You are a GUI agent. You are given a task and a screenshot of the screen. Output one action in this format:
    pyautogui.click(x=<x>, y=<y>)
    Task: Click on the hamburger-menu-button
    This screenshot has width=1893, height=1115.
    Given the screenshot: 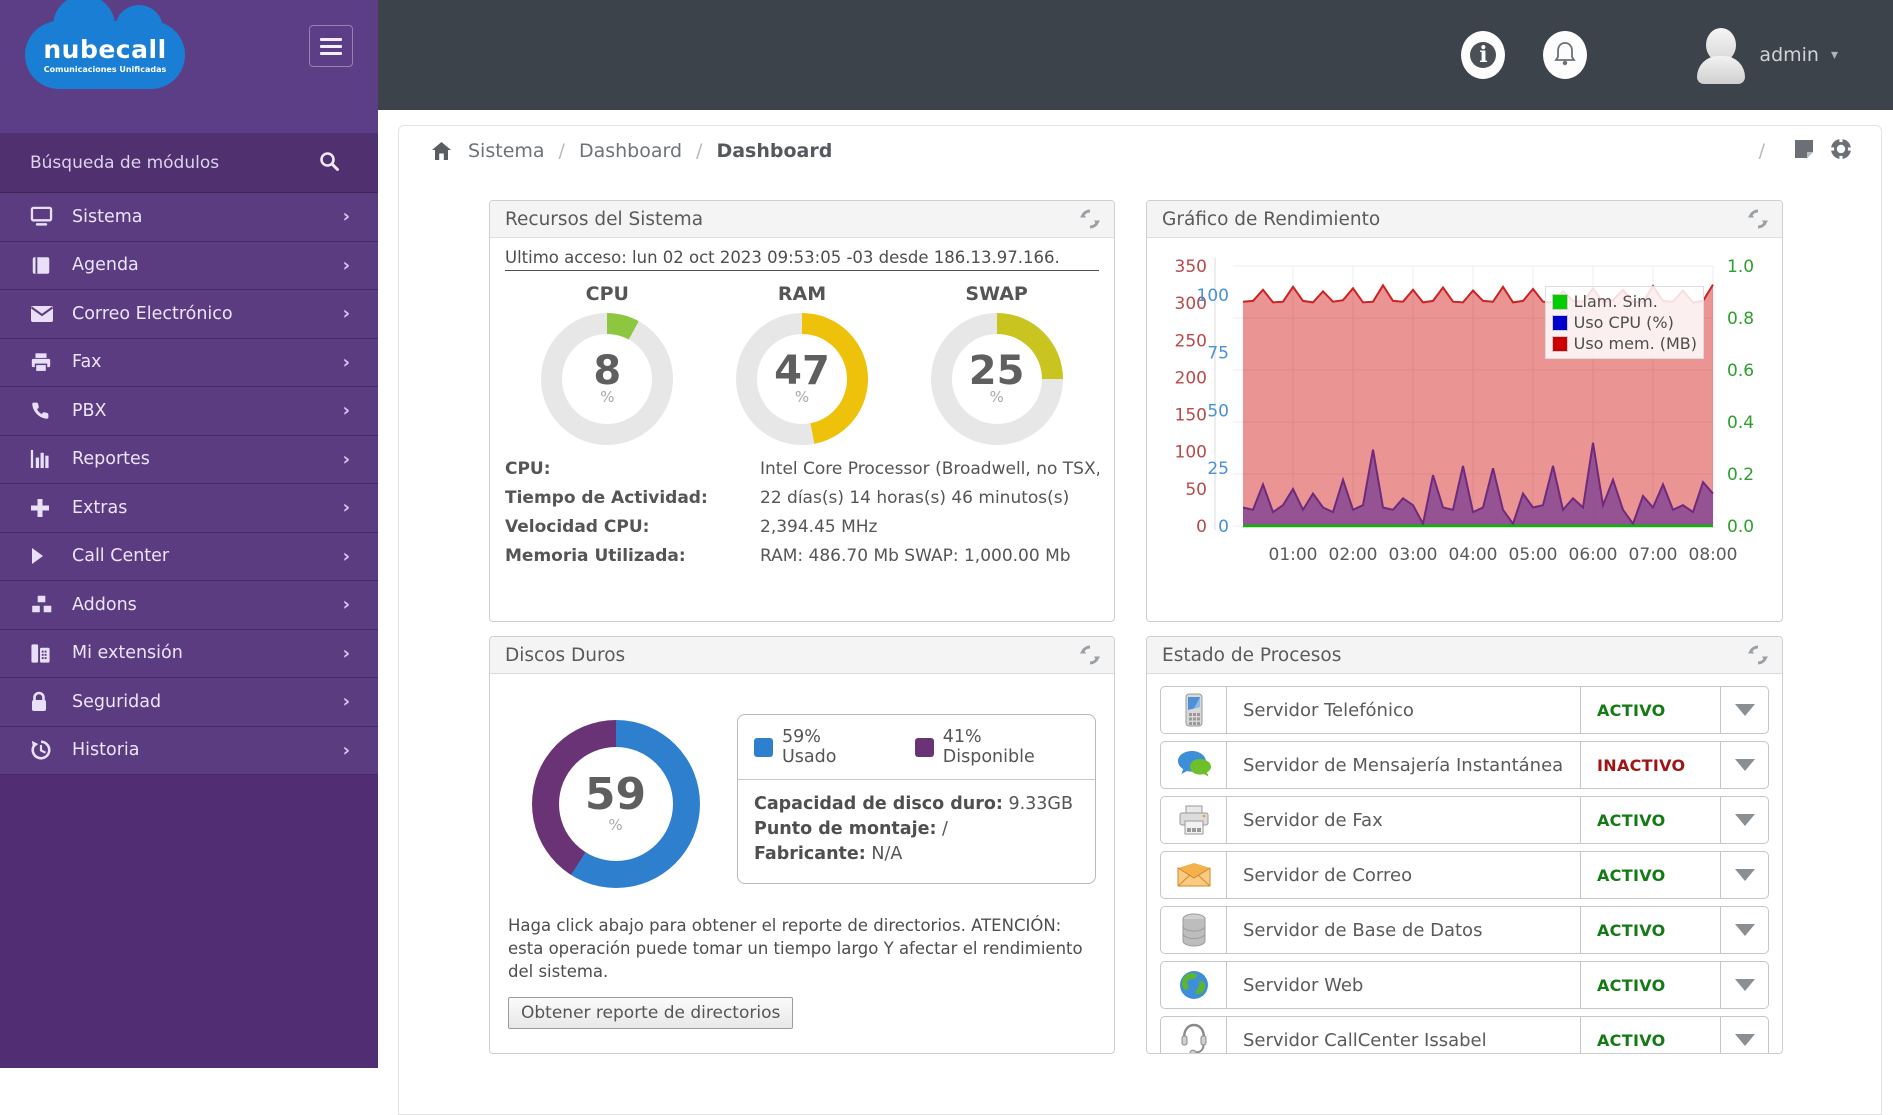 What is the action you would take?
    pyautogui.click(x=331, y=46)
    